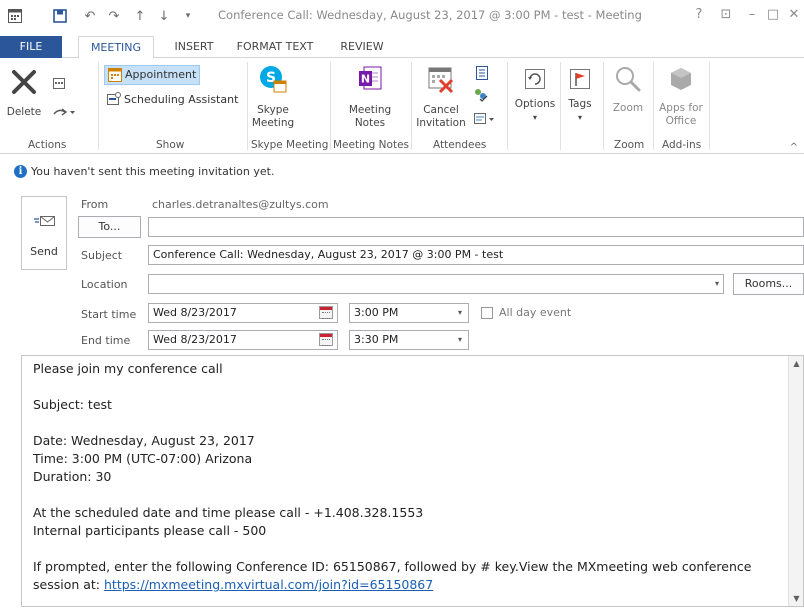 Image resolution: width=804 pixels, height=612 pixels. I want to click on delete-button: Delete, so click(24, 96).